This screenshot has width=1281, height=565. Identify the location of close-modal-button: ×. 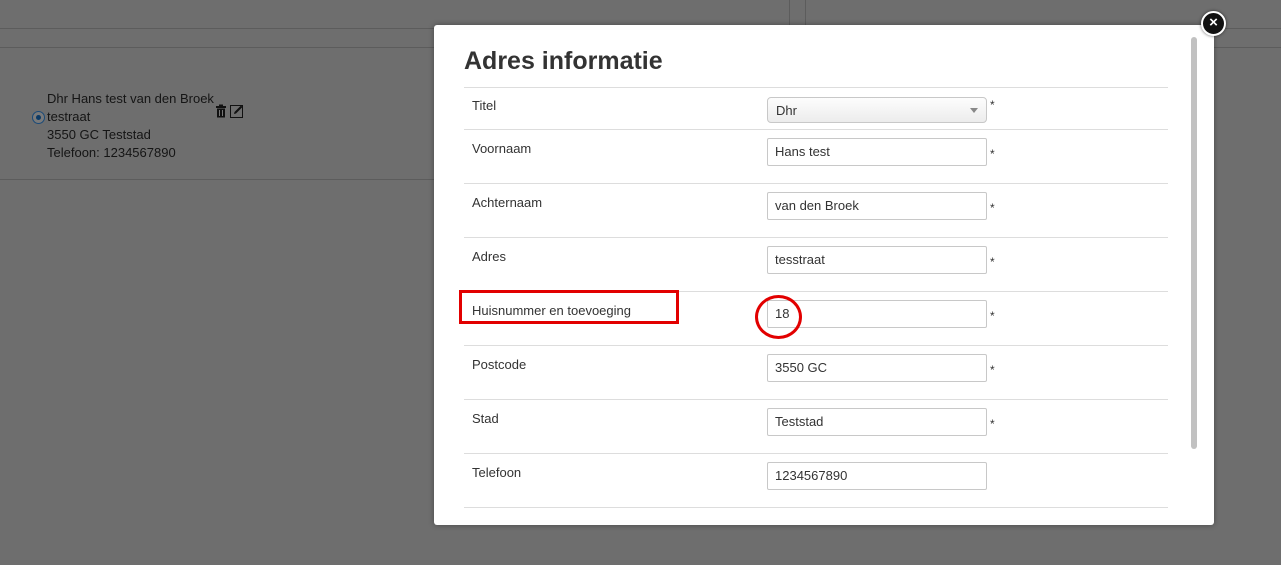
(1213, 23).